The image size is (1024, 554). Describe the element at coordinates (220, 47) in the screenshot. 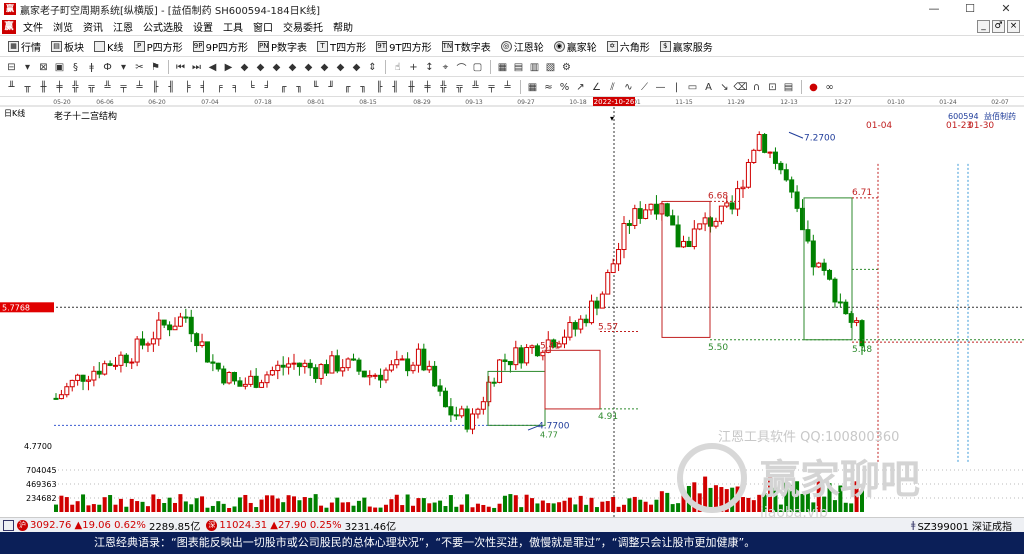

I see `toolbar-button-9p-square: 9P 9P四方形` at that location.